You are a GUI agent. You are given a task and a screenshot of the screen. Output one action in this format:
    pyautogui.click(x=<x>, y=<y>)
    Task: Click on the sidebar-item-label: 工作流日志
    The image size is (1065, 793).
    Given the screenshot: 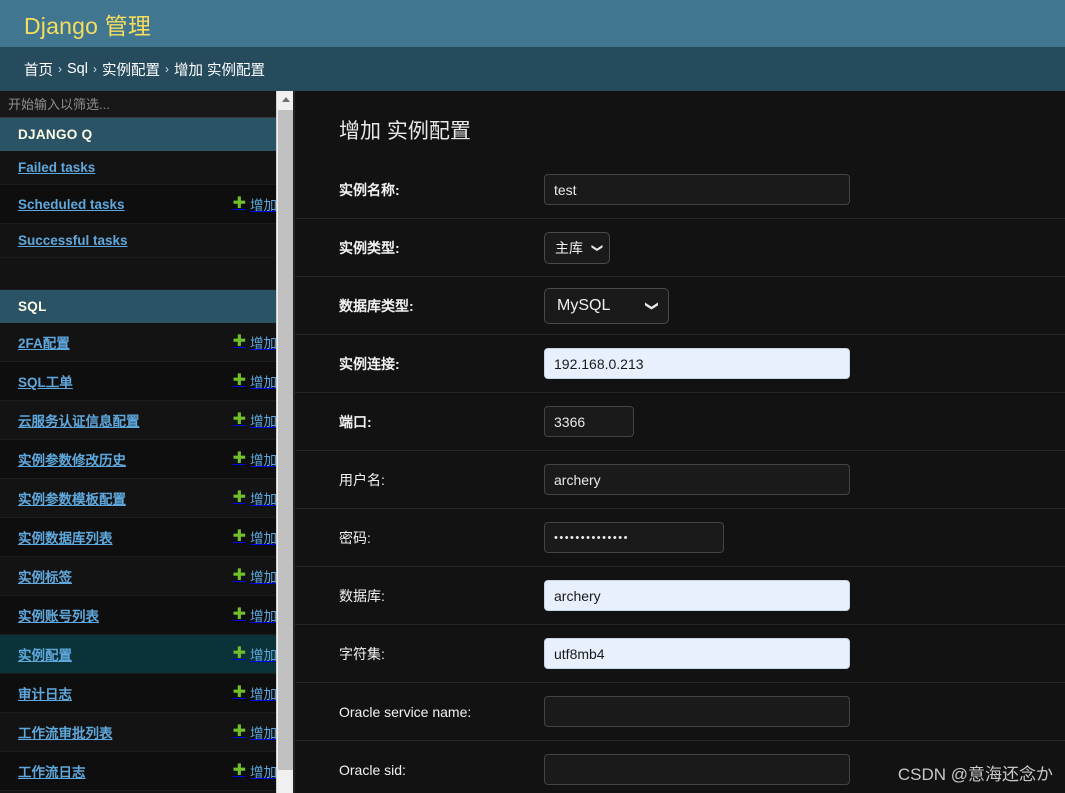 What is the action you would take?
    pyautogui.click(x=52, y=771)
    